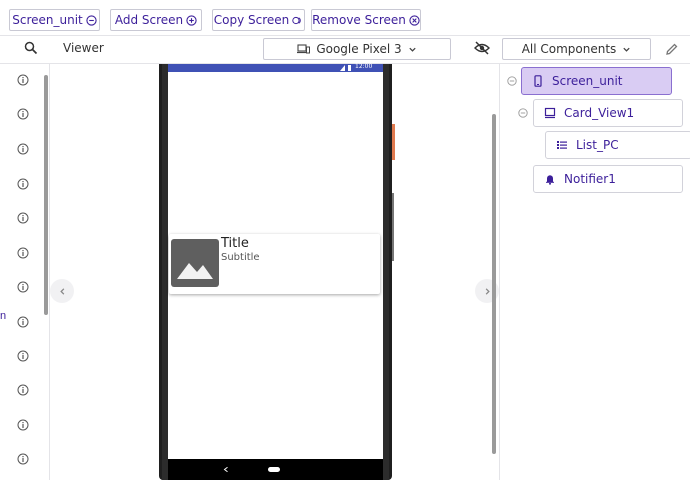 The width and height of the screenshot is (690, 480). I want to click on tree-item-list-pc: List_PC, so click(617, 145).